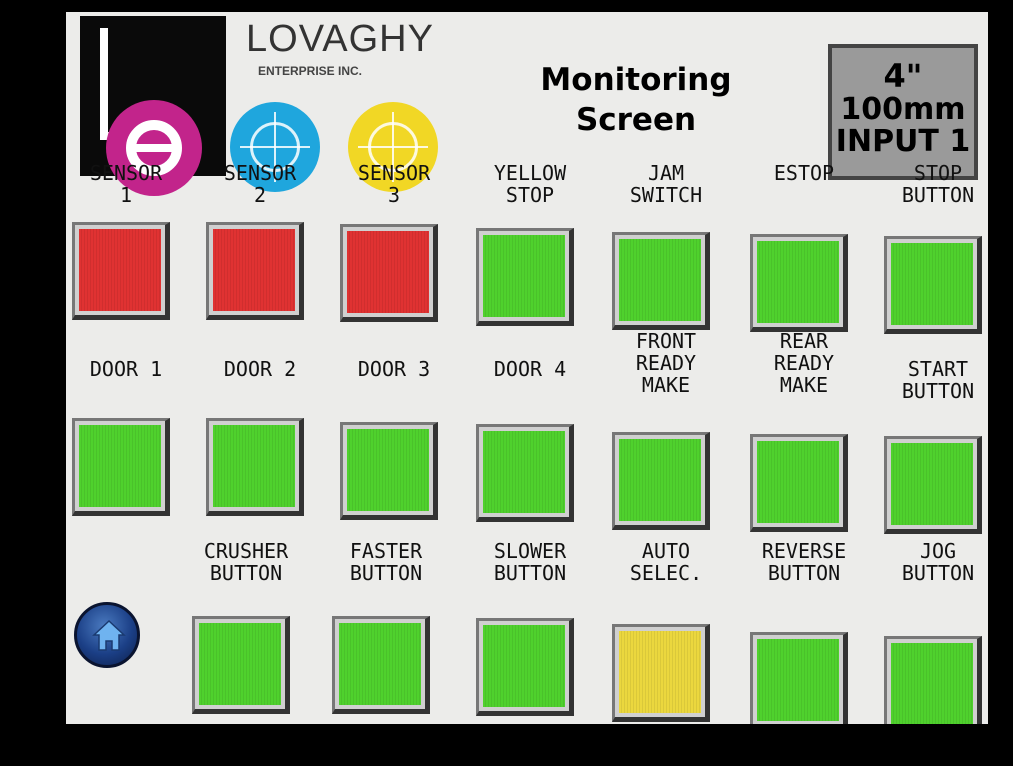 The image size is (1013, 766). What do you see at coordinates (530, 562) in the screenshot?
I see `indicator-label: SLOWER BUTTON` at bounding box center [530, 562].